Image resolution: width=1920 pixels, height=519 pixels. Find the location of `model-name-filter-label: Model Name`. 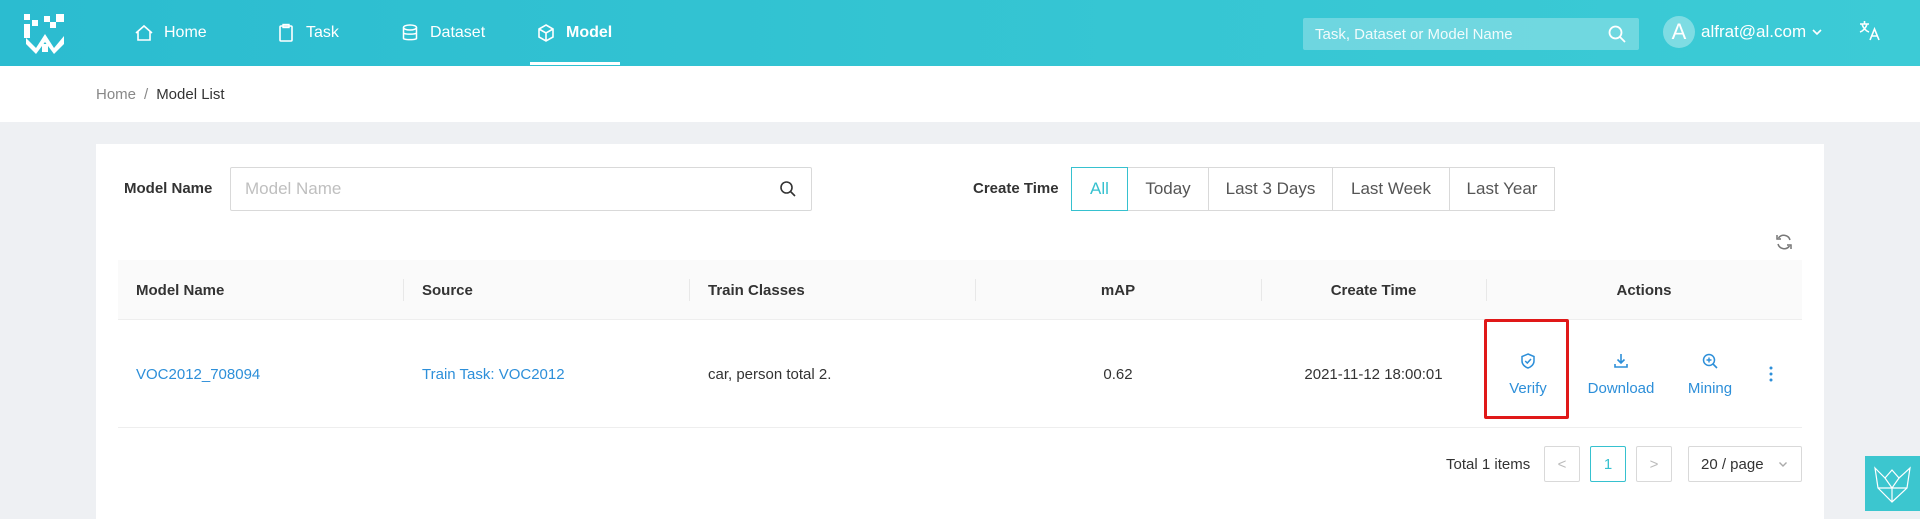

model-name-filter-label: Model Name is located at coordinates (168, 188).